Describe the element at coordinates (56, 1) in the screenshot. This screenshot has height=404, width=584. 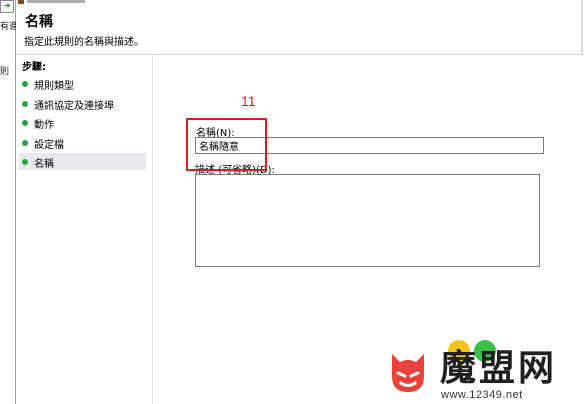
I see `window-title-text-remnant` at that location.